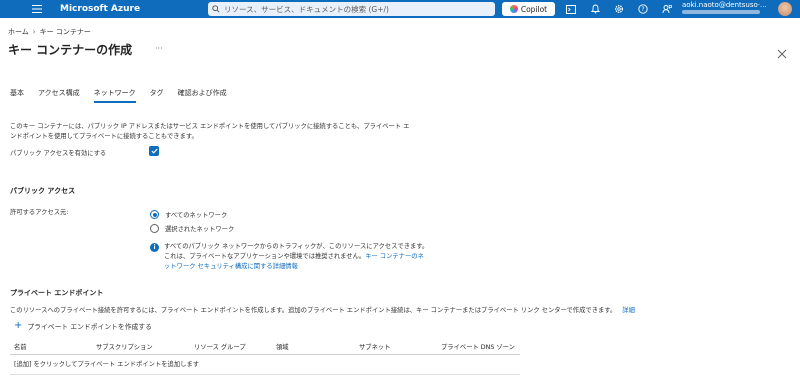 This screenshot has width=800, height=380. I want to click on tab-review-create: 確認および作成, so click(202, 95).